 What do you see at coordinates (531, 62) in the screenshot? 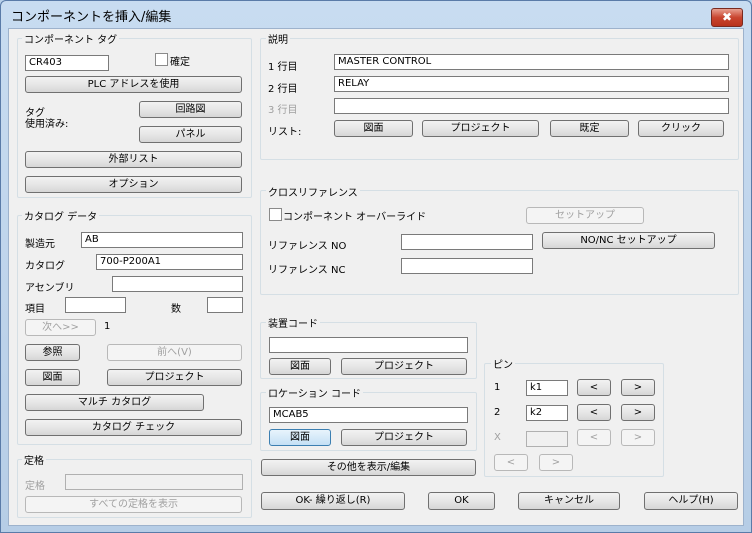
I see `line1-input: MASTER CONTROL` at bounding box center [531, 62].